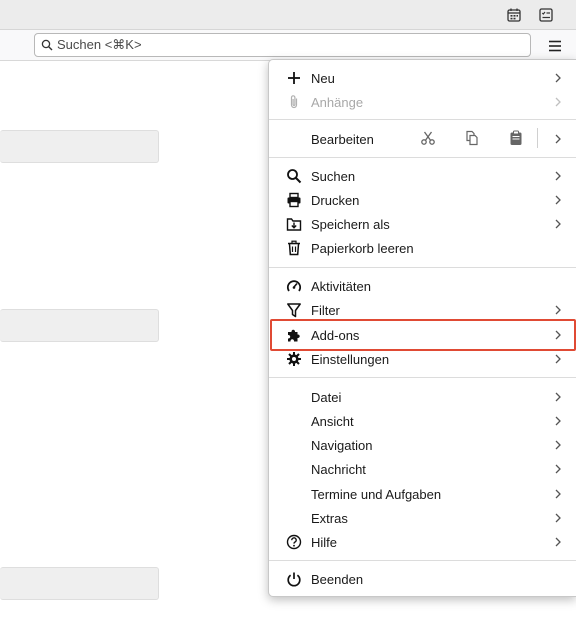  I want to click on menu-item-navigation: Navigation, so click(422, 445).